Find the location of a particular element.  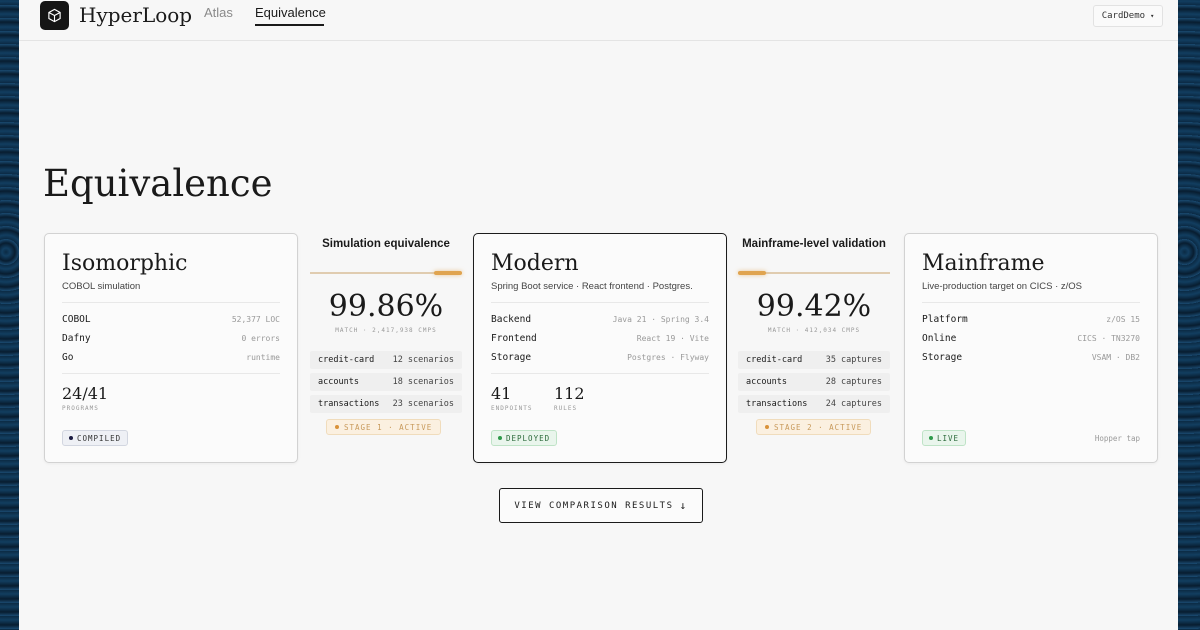

spec-key: Dafny is located at coordinates (76, 338).